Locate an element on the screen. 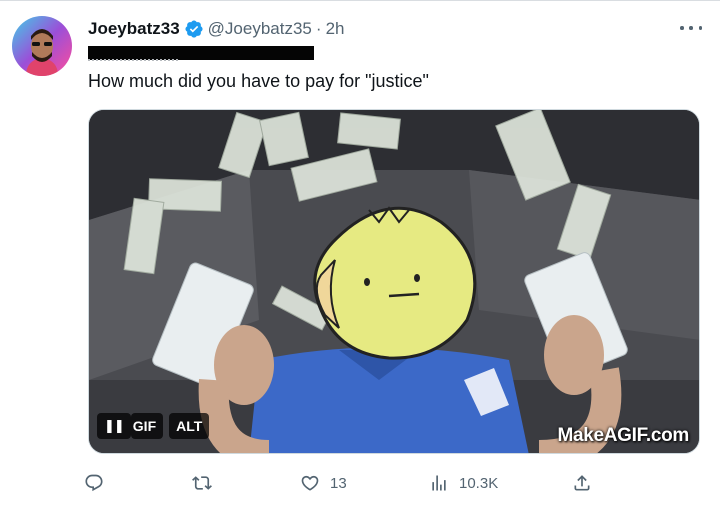  like-button: 13 is located at coordinates (323, 483).